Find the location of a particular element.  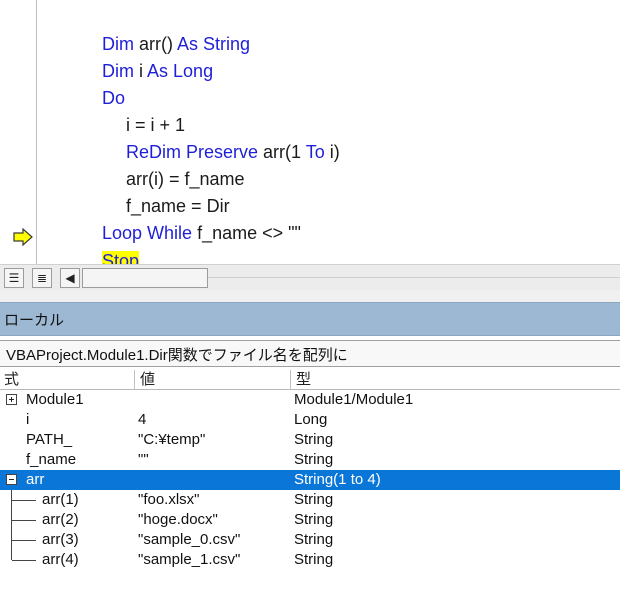

locals-row-child: arr(3) "sample_0.csv" String is located at coordinates (310, 540).